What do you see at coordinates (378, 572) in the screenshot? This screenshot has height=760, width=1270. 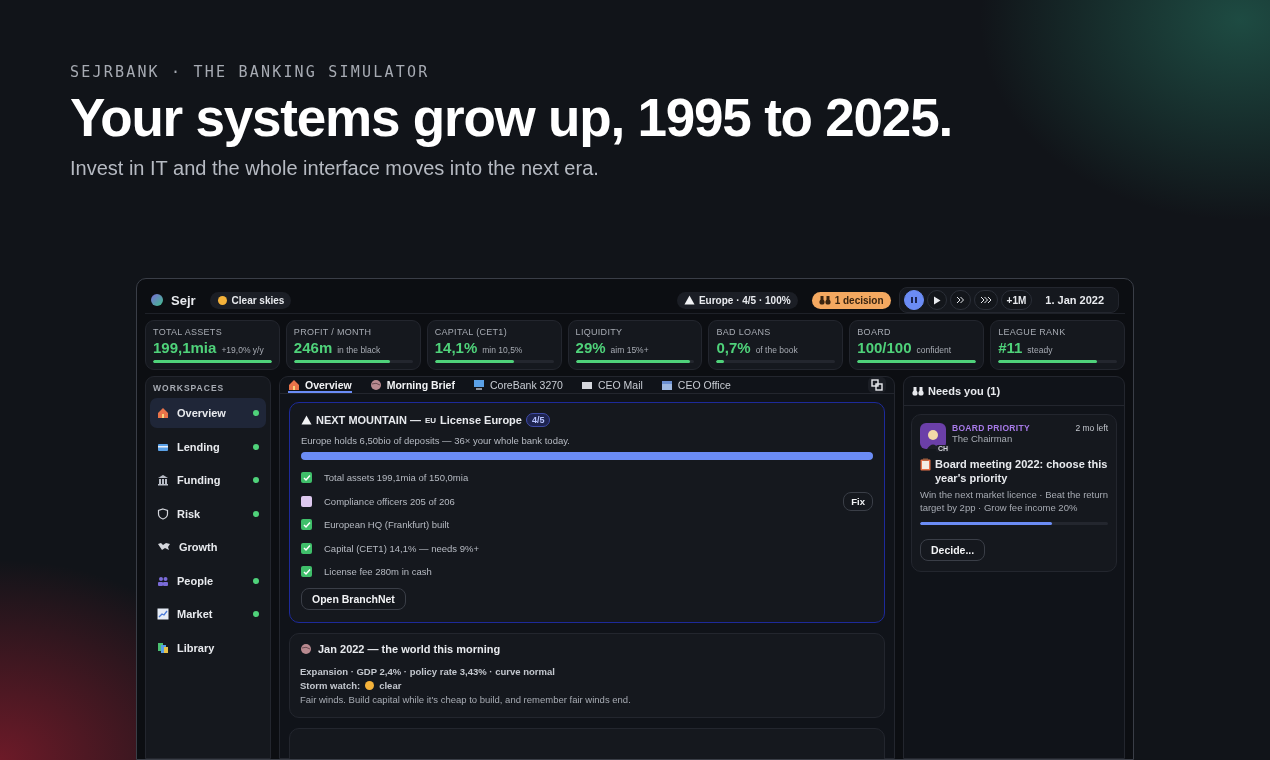 I see `checklist-item: License fee 280m in cash` at bounding box center [378, 572].